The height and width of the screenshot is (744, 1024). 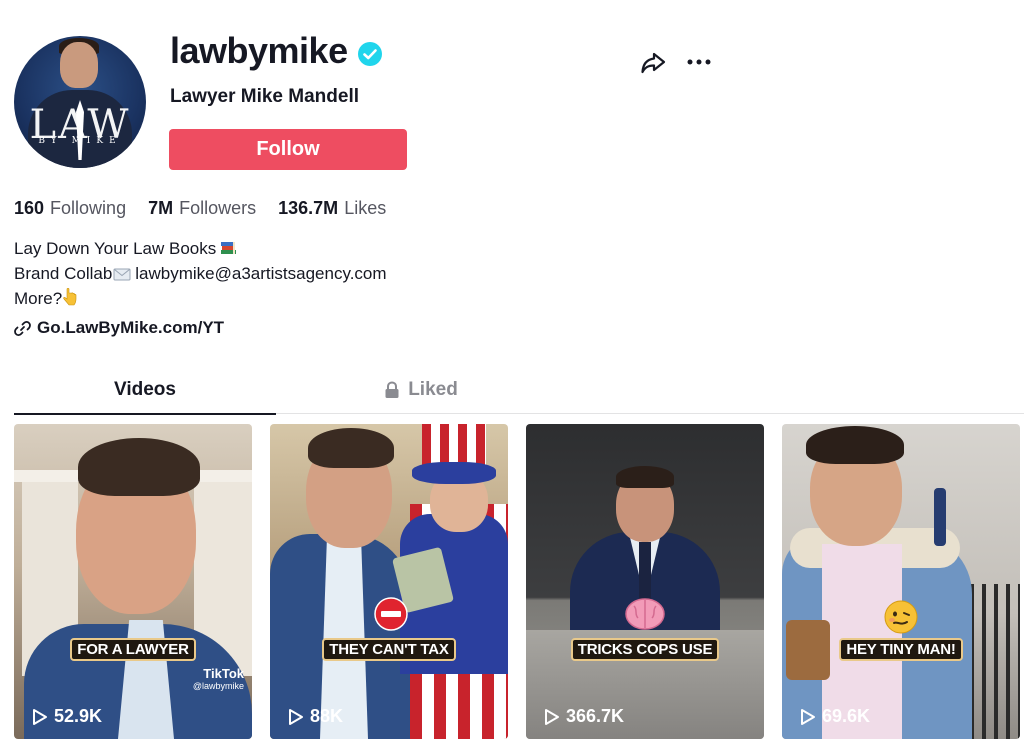 What do you see at coordinates (901, 581) in the screenshot?
I see `video-card: HEY TINY MAN! 69.6K` at bounding box center [901, 581].